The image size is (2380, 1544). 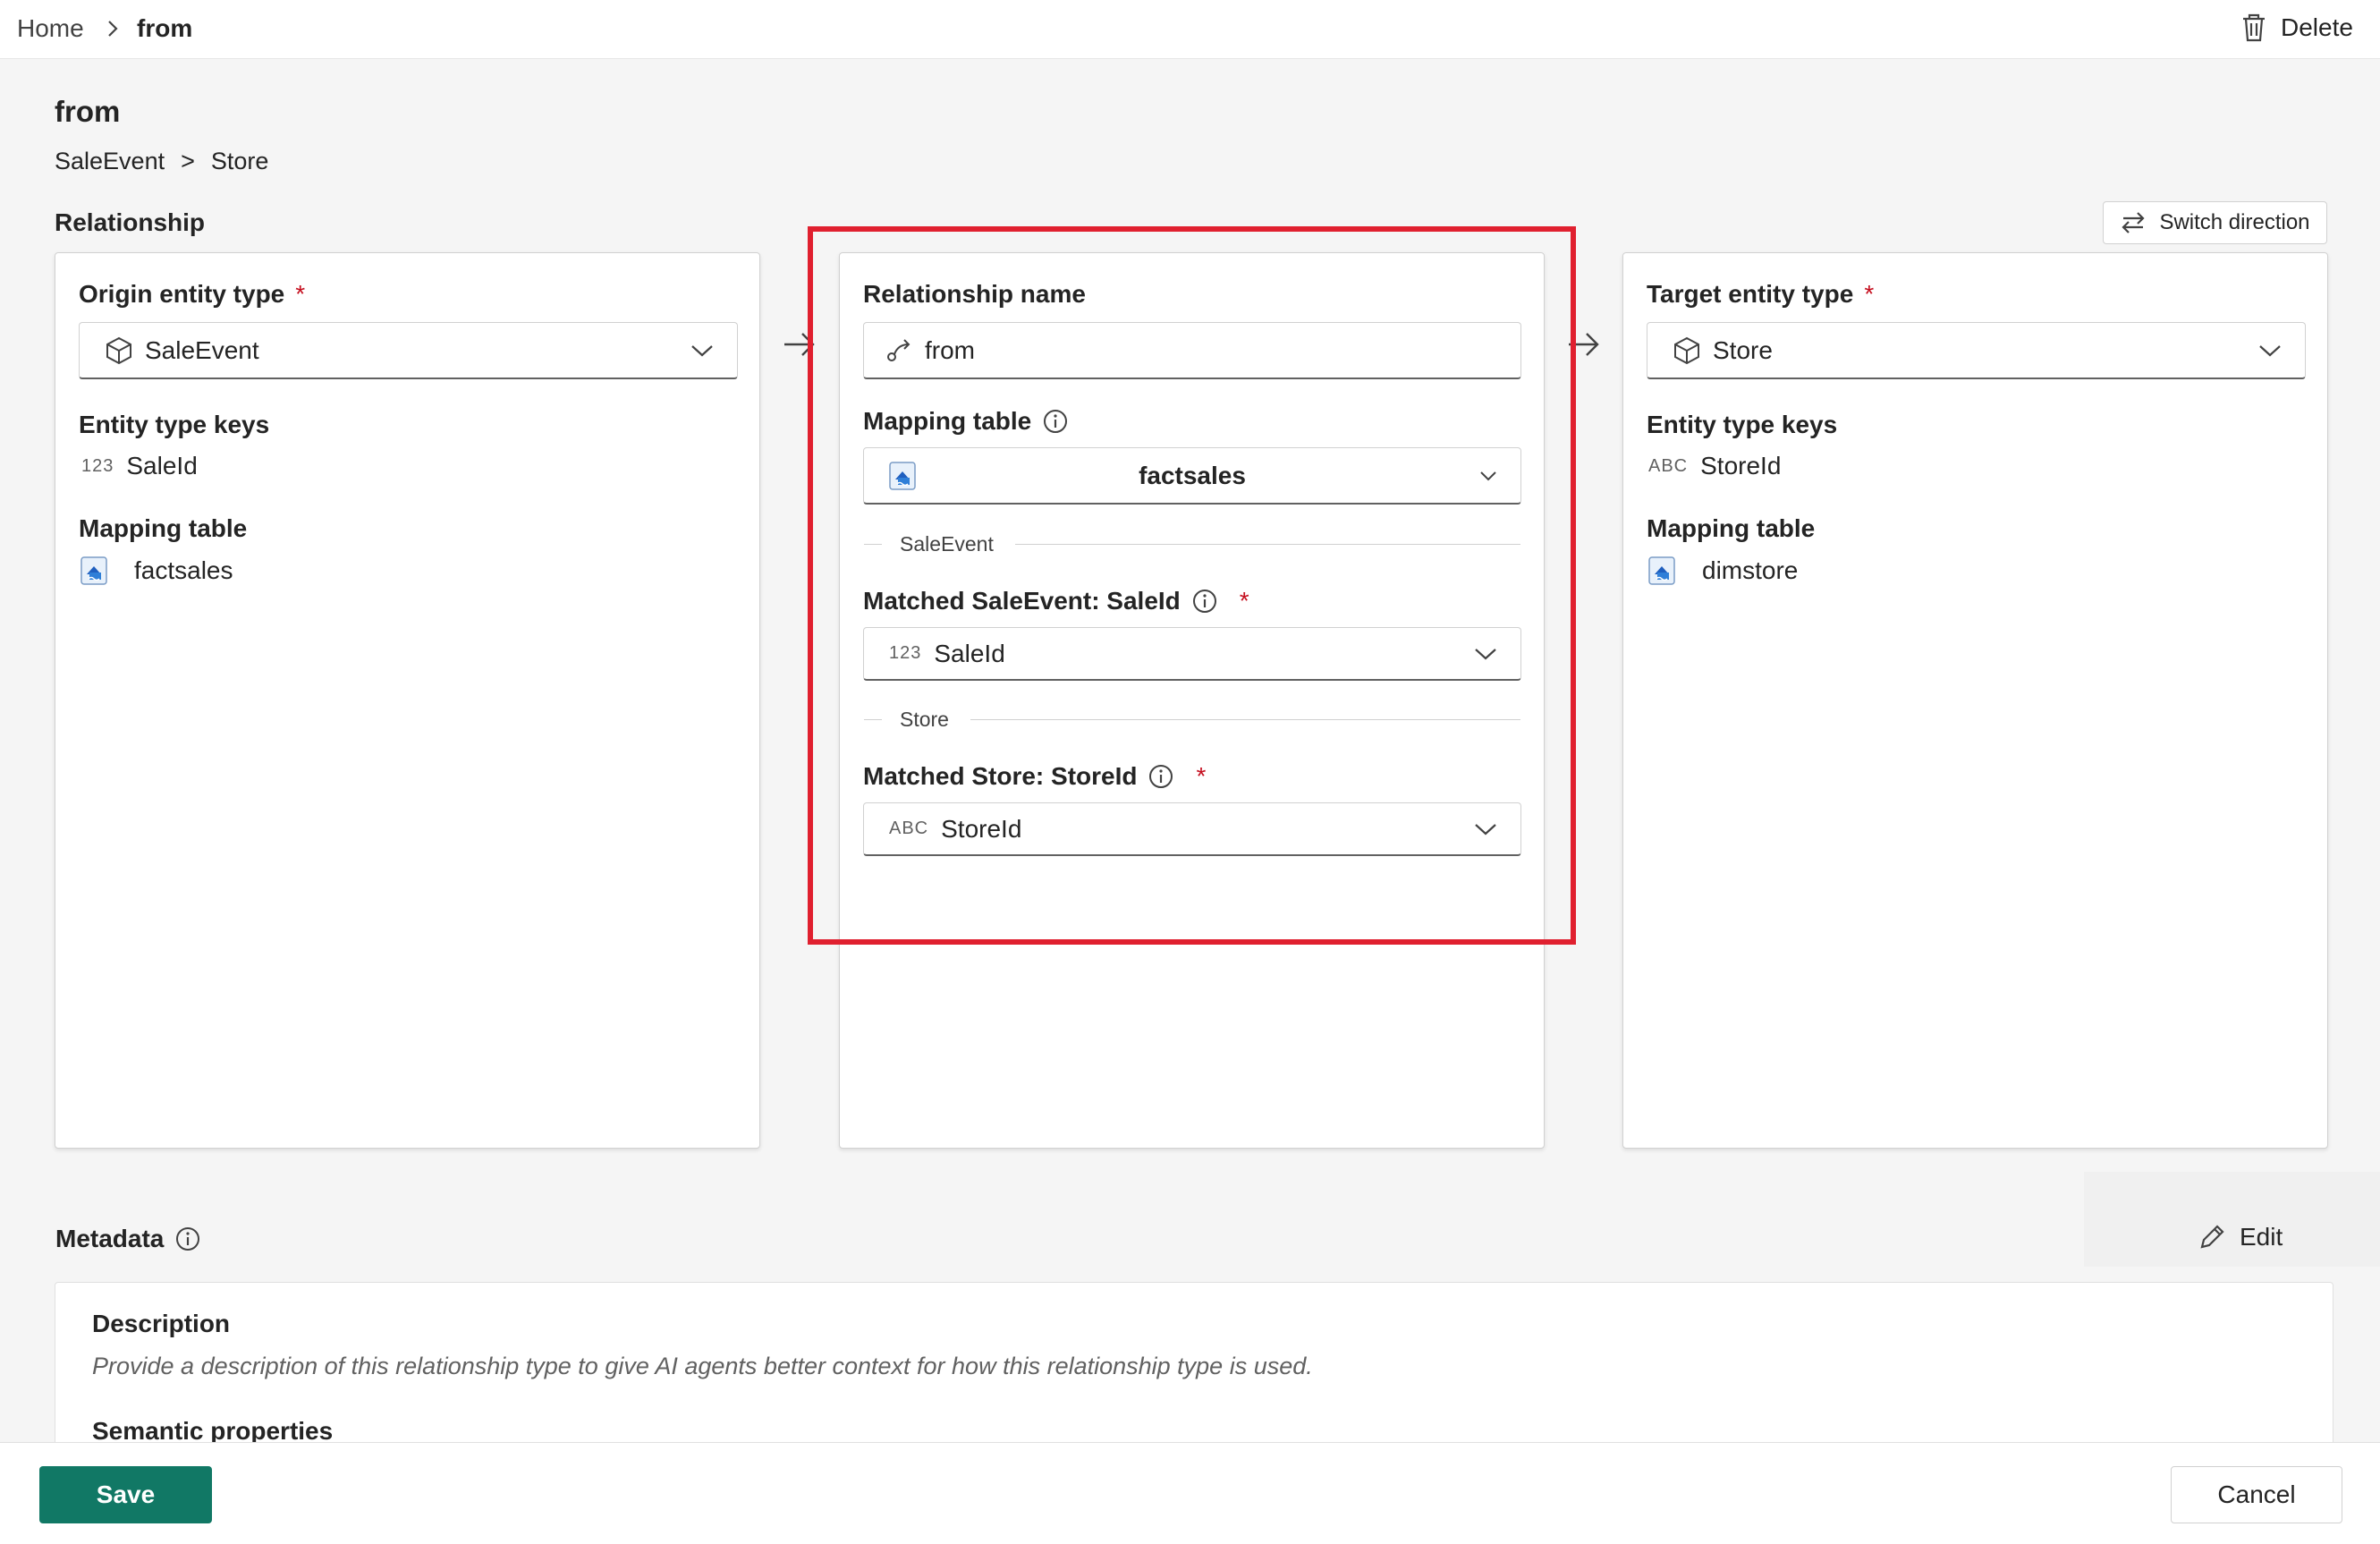 What do you see at coordinates (239, 161) in the screenshot?
I see `path-target: Store` at bounding box center [239, 161].